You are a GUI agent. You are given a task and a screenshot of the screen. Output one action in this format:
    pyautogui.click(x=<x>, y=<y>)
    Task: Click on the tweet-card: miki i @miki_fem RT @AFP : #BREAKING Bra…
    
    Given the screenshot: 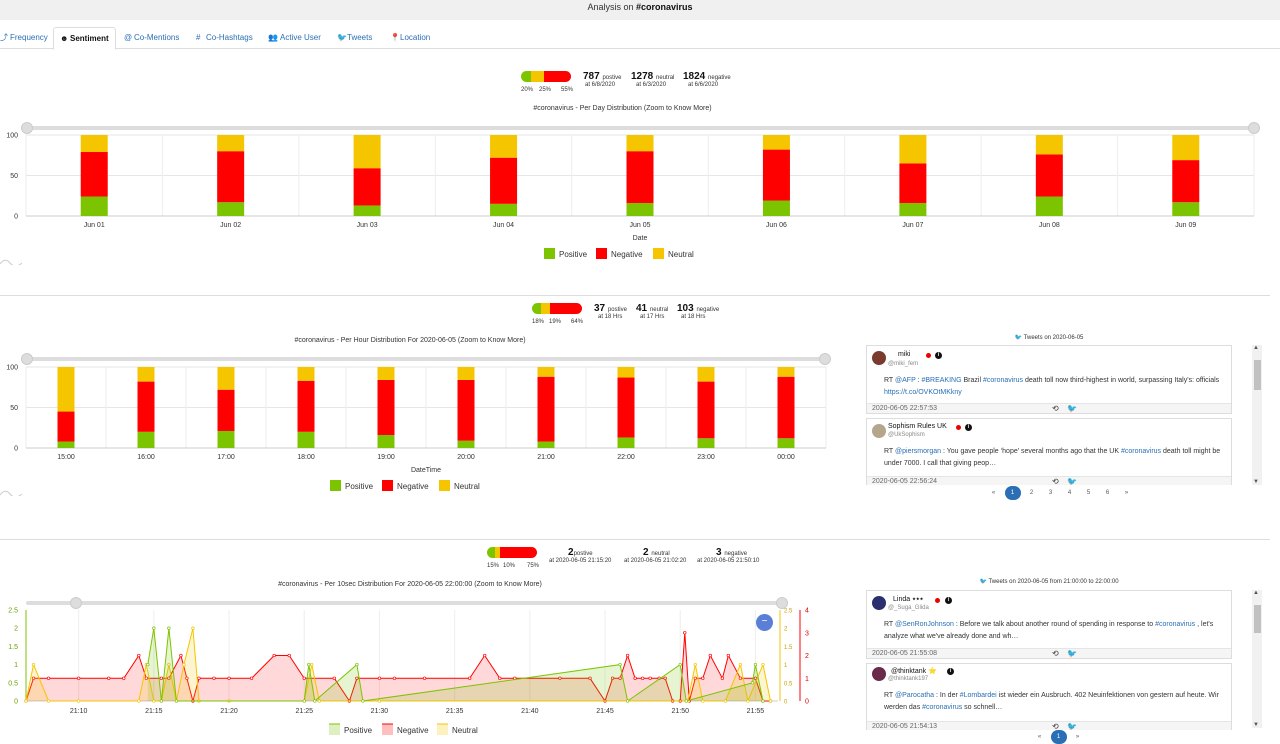 What is the action you would take?
    pyautogui.click(x=1049, y=379)
    